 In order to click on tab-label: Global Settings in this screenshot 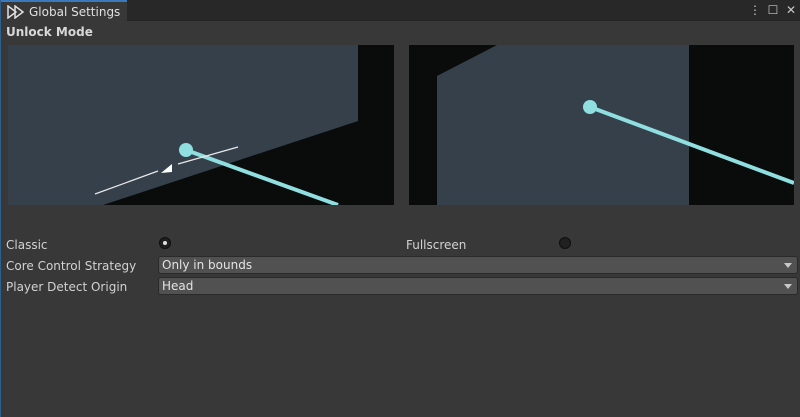, I will do `click(75, 11)`.